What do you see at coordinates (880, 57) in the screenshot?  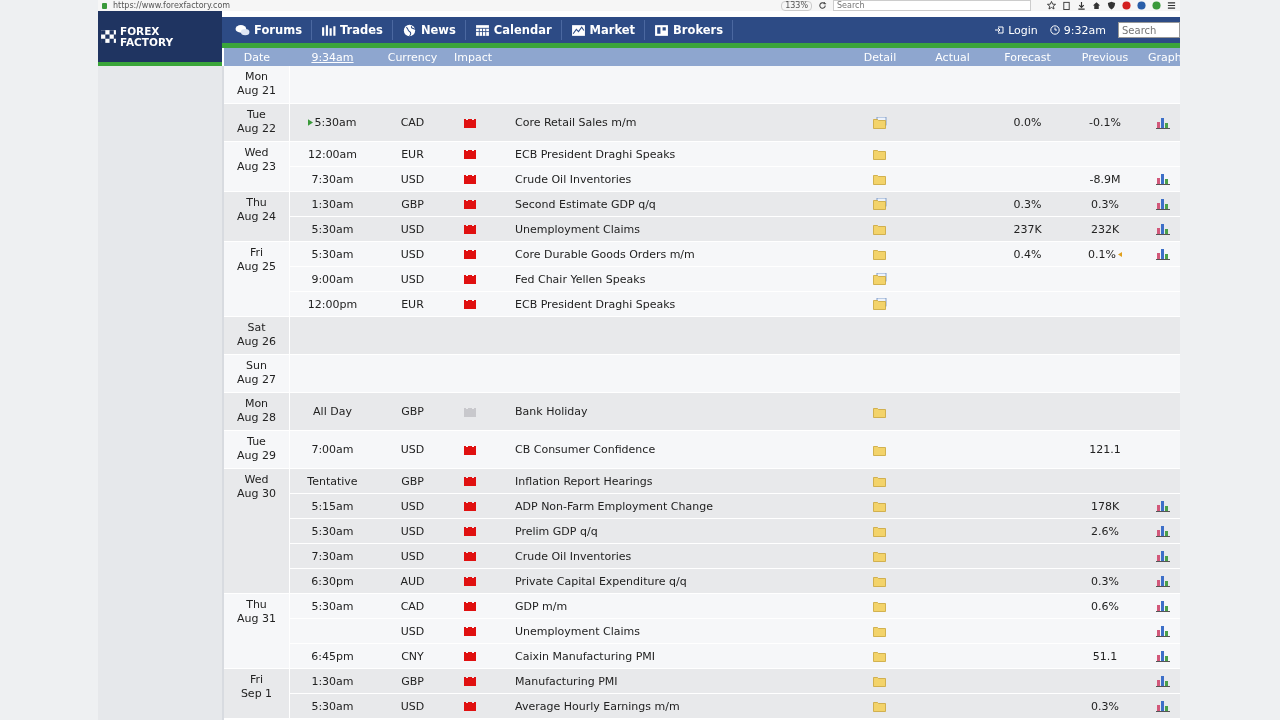 I see `column-header: Detail` at bounding box center [880, 57].